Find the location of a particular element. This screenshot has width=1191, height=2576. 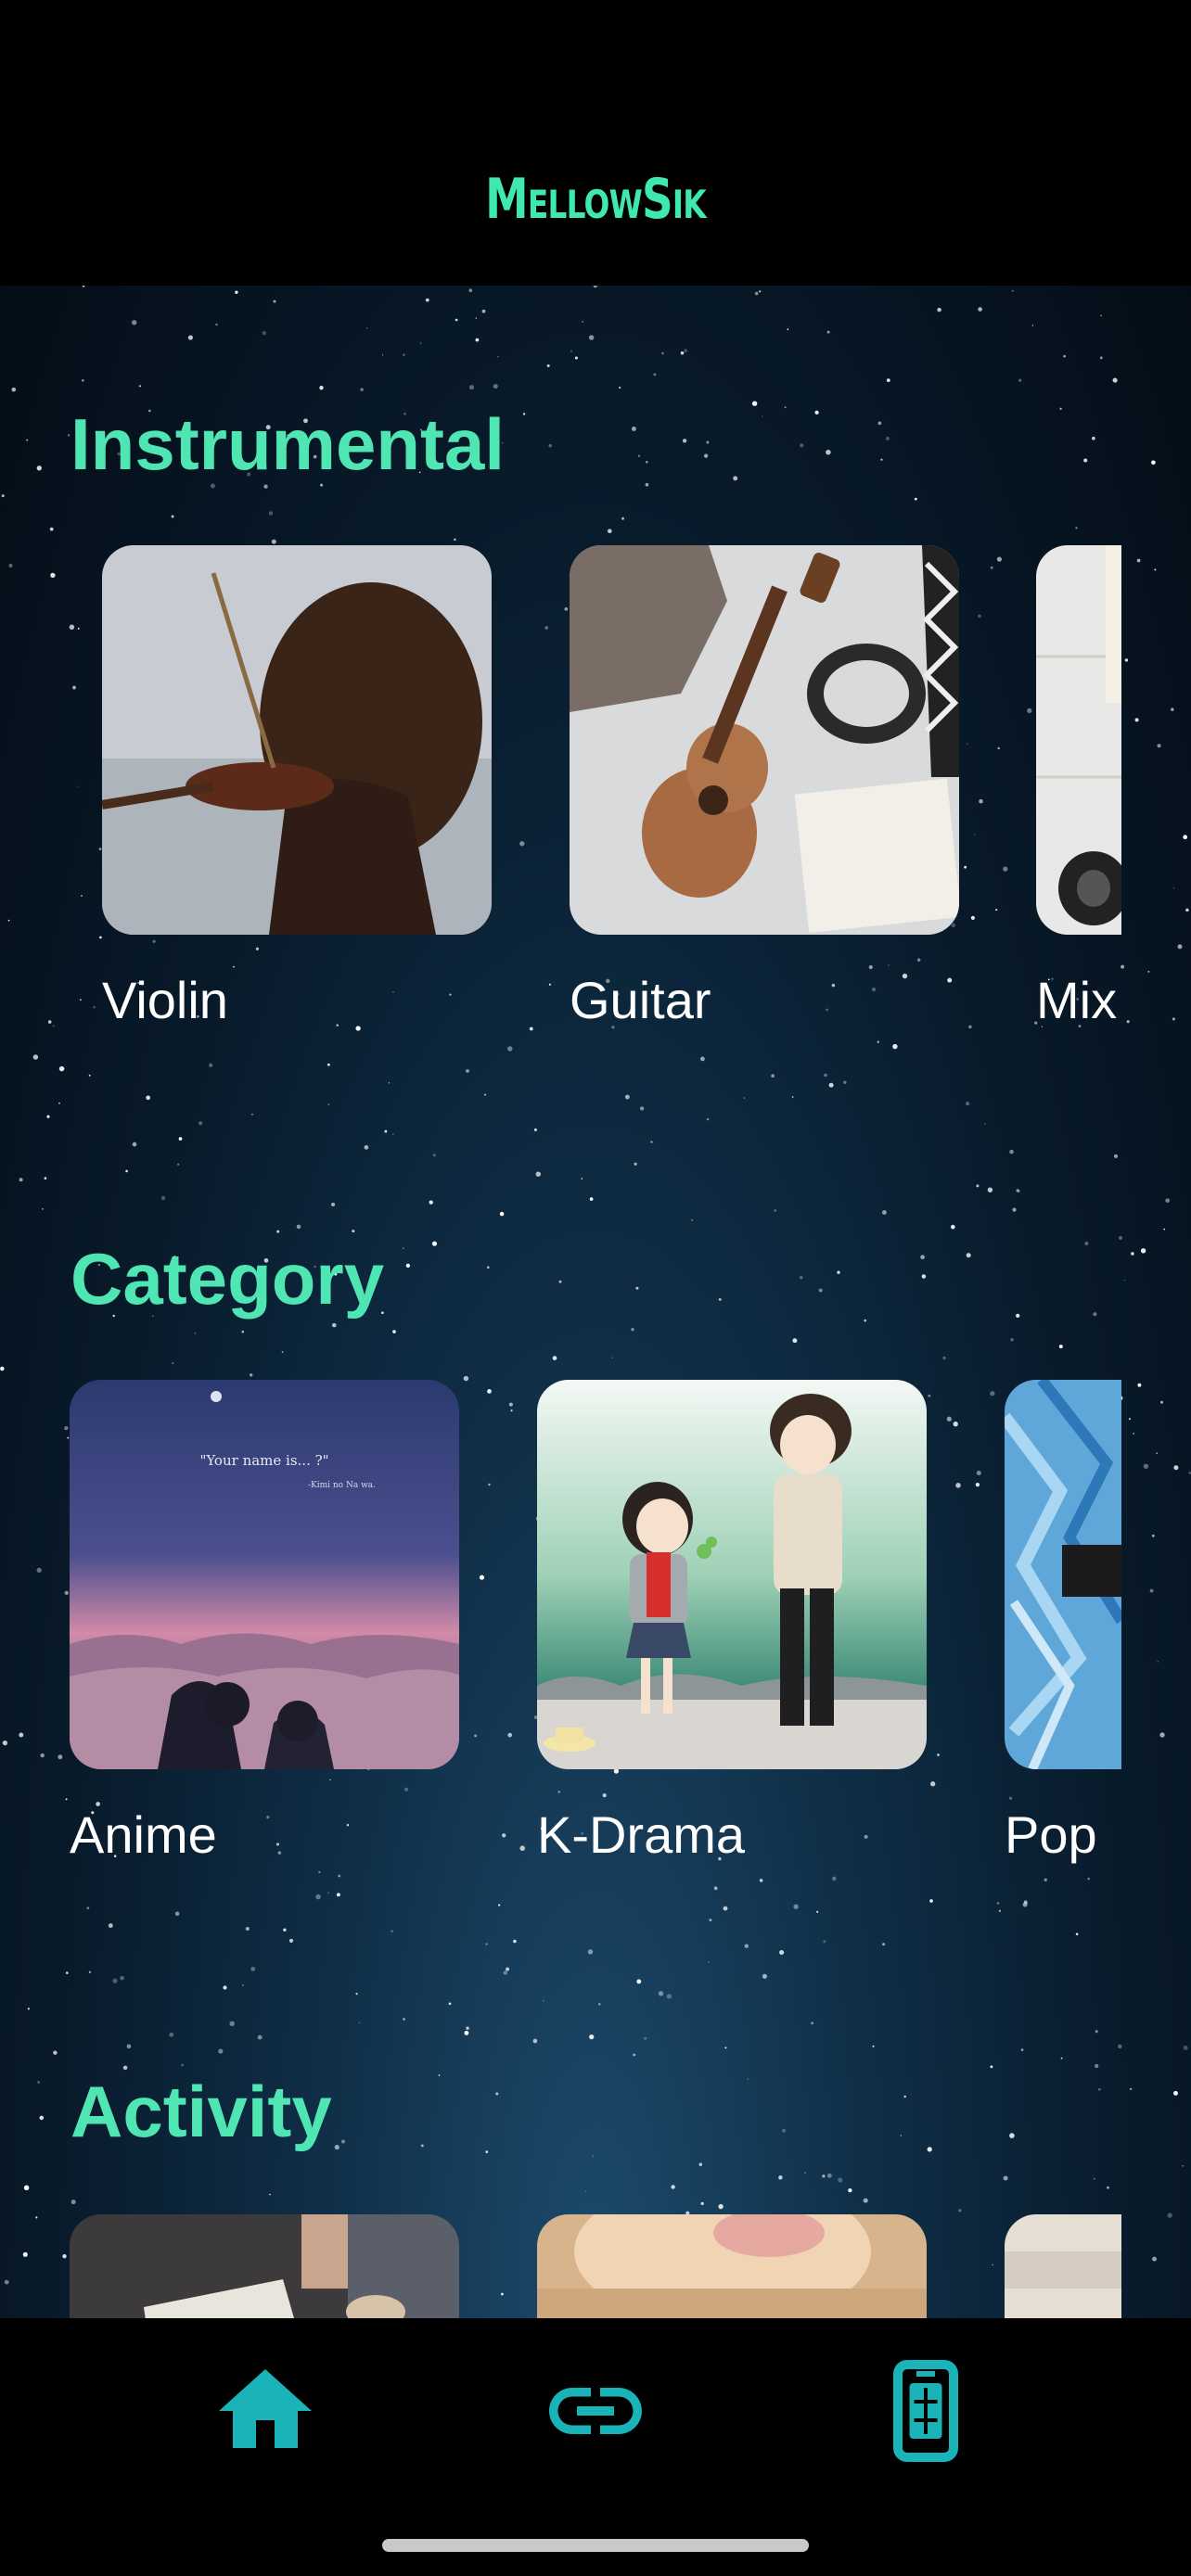

section-title-category: Category is located at coordinates (228, 1279).